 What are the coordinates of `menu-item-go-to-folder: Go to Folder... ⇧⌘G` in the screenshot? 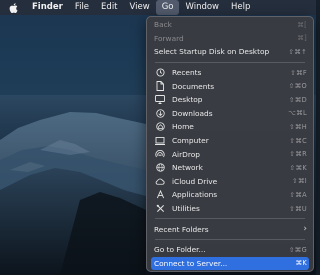 It's located at (230, 250).